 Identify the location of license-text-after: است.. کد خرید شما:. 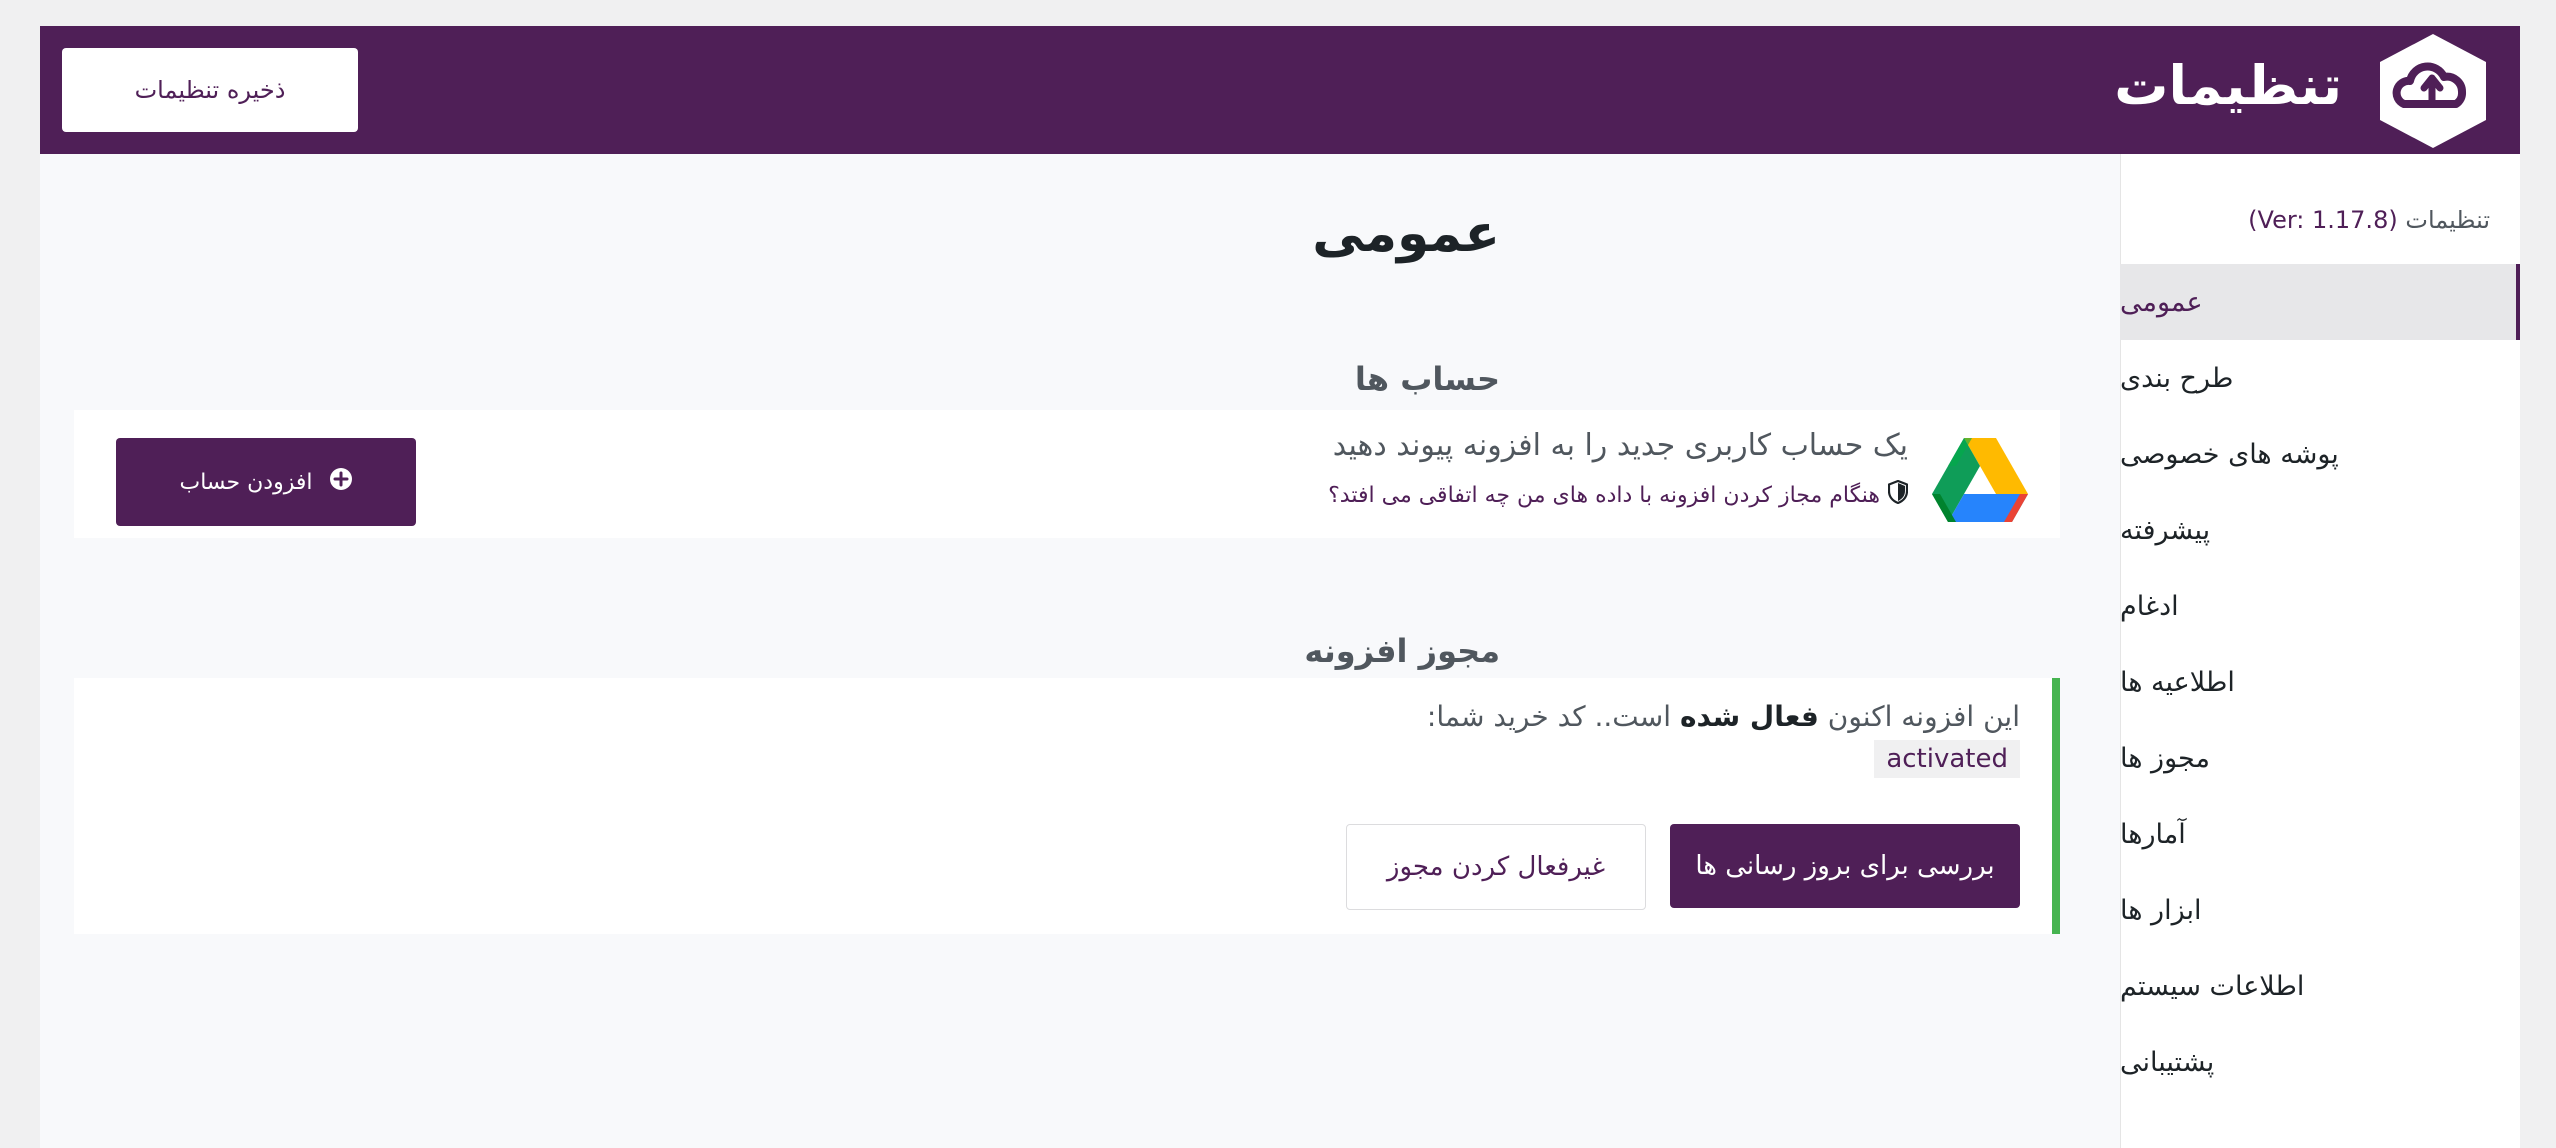
(1553, 716).